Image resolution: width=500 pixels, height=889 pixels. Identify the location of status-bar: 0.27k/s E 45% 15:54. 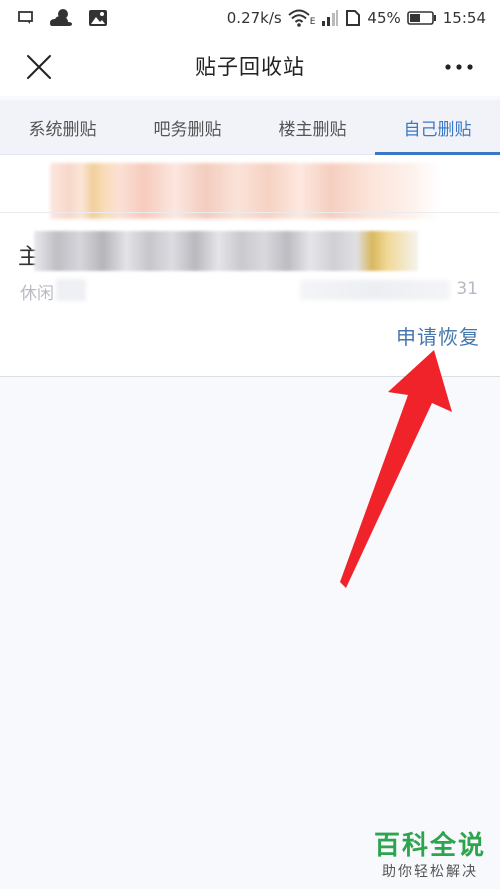
(250, 18).